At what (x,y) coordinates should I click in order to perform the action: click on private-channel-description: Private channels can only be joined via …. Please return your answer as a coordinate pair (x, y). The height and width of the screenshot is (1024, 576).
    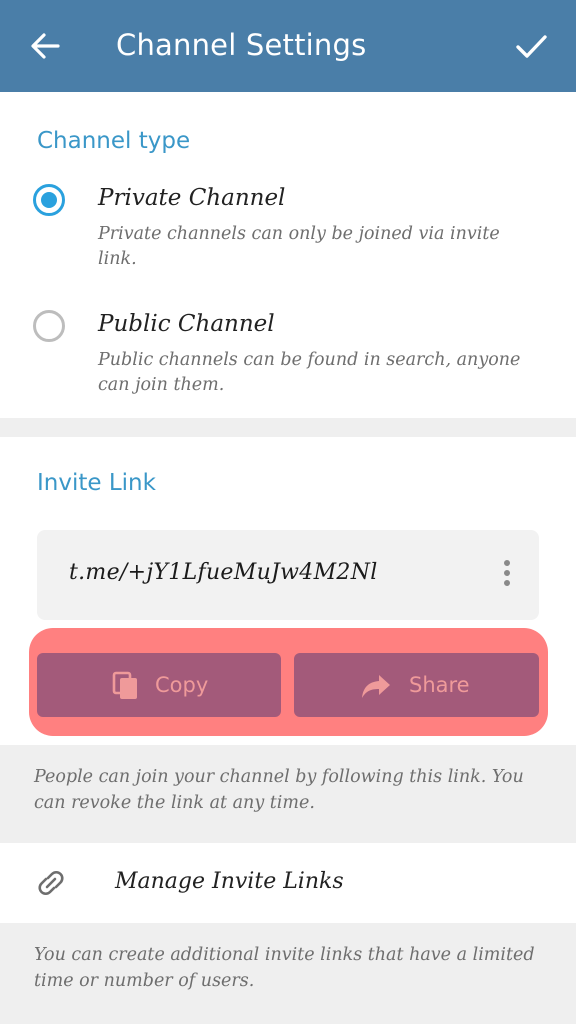
    Looking at the image, I should click on (299, 246).